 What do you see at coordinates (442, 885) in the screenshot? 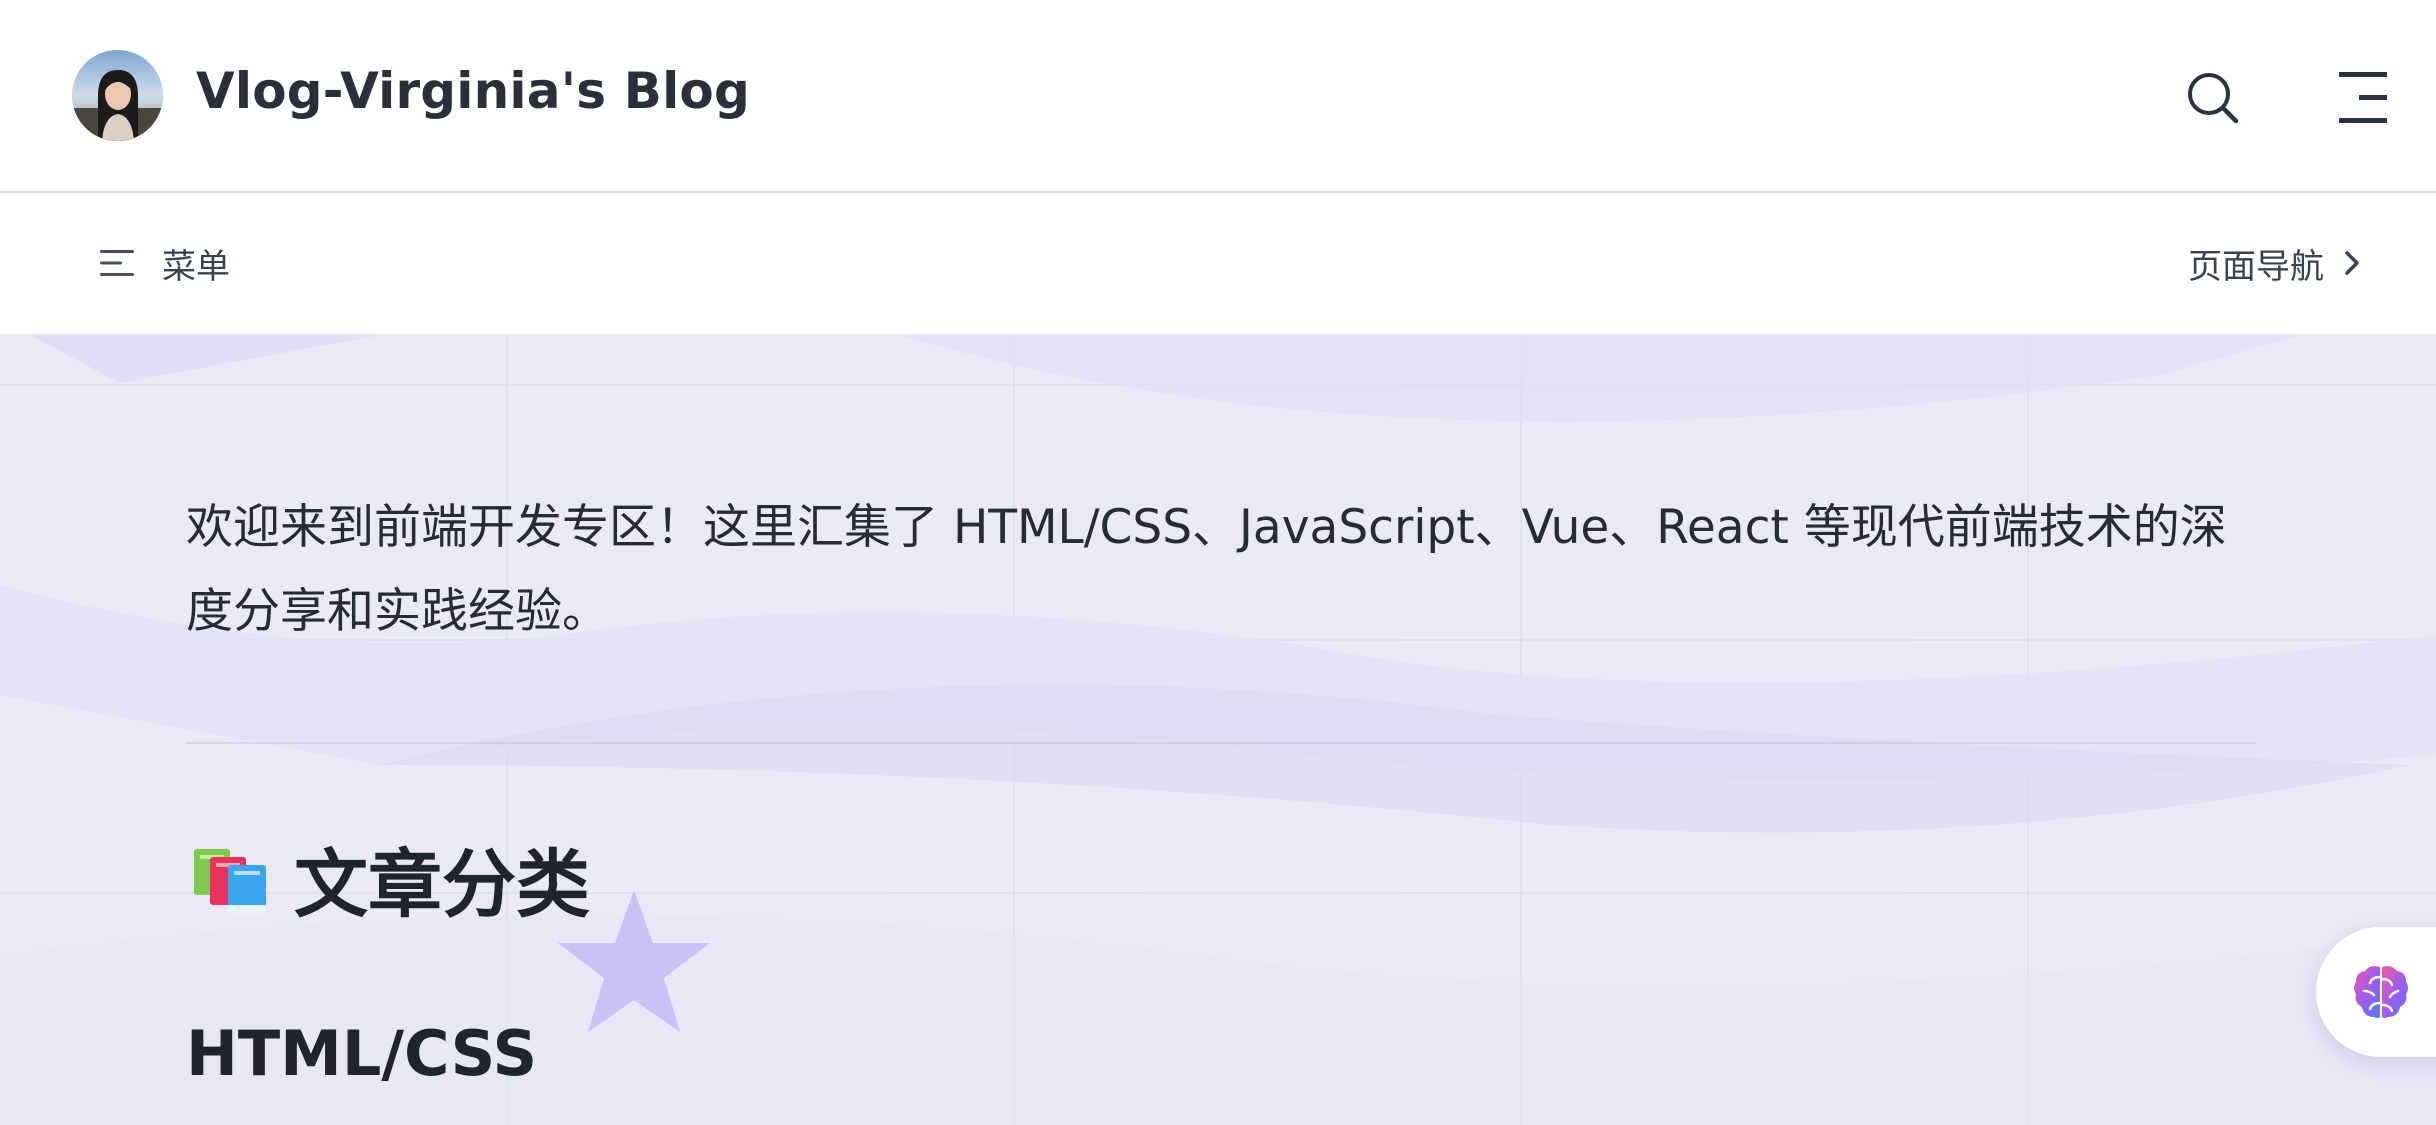
I see `section-title: 文章分类` at bounding box center [442, 885].